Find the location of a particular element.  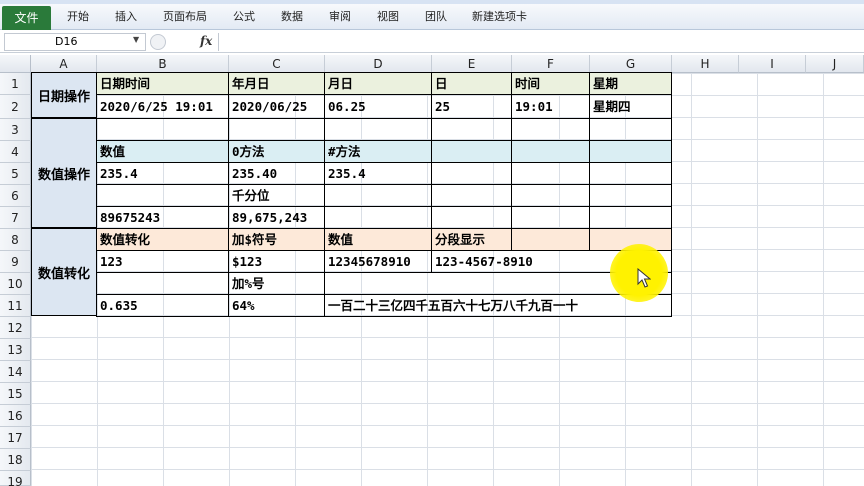

row-header: 19 is located at coordinates (15, 478).